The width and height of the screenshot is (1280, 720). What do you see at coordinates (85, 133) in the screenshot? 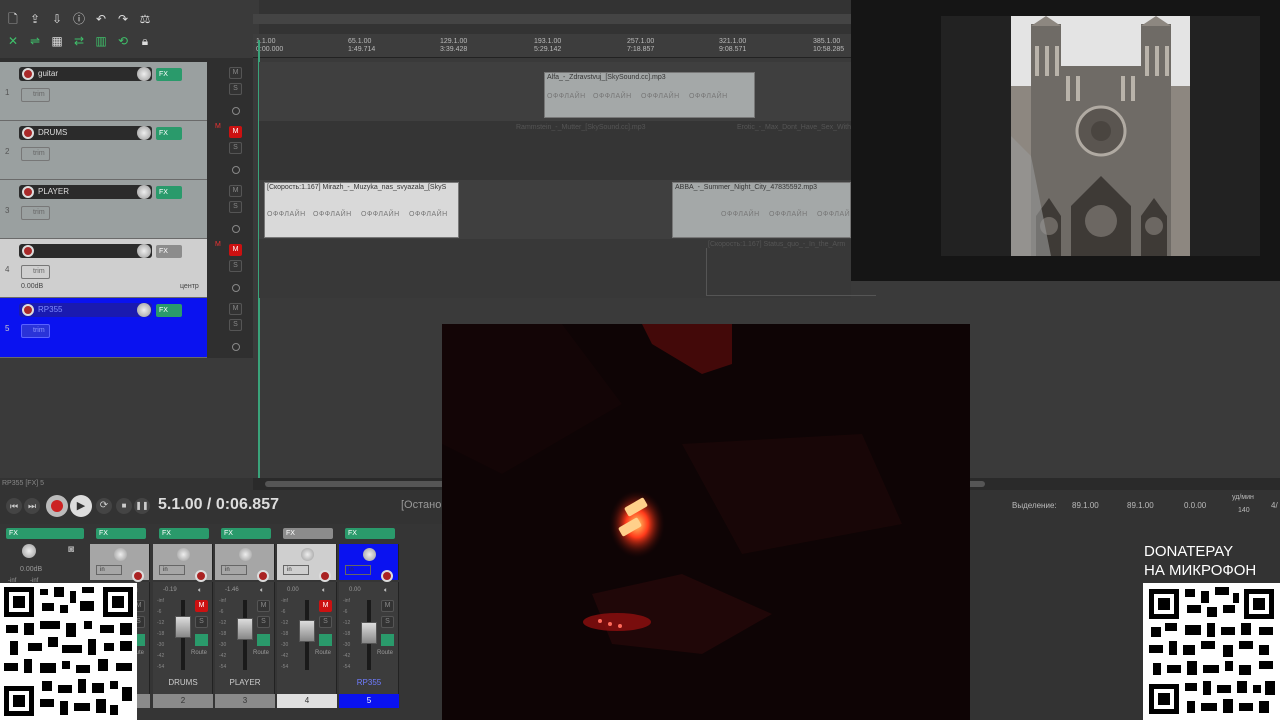
I see `track-name: DRUMS` at bounding box center [85, 133].